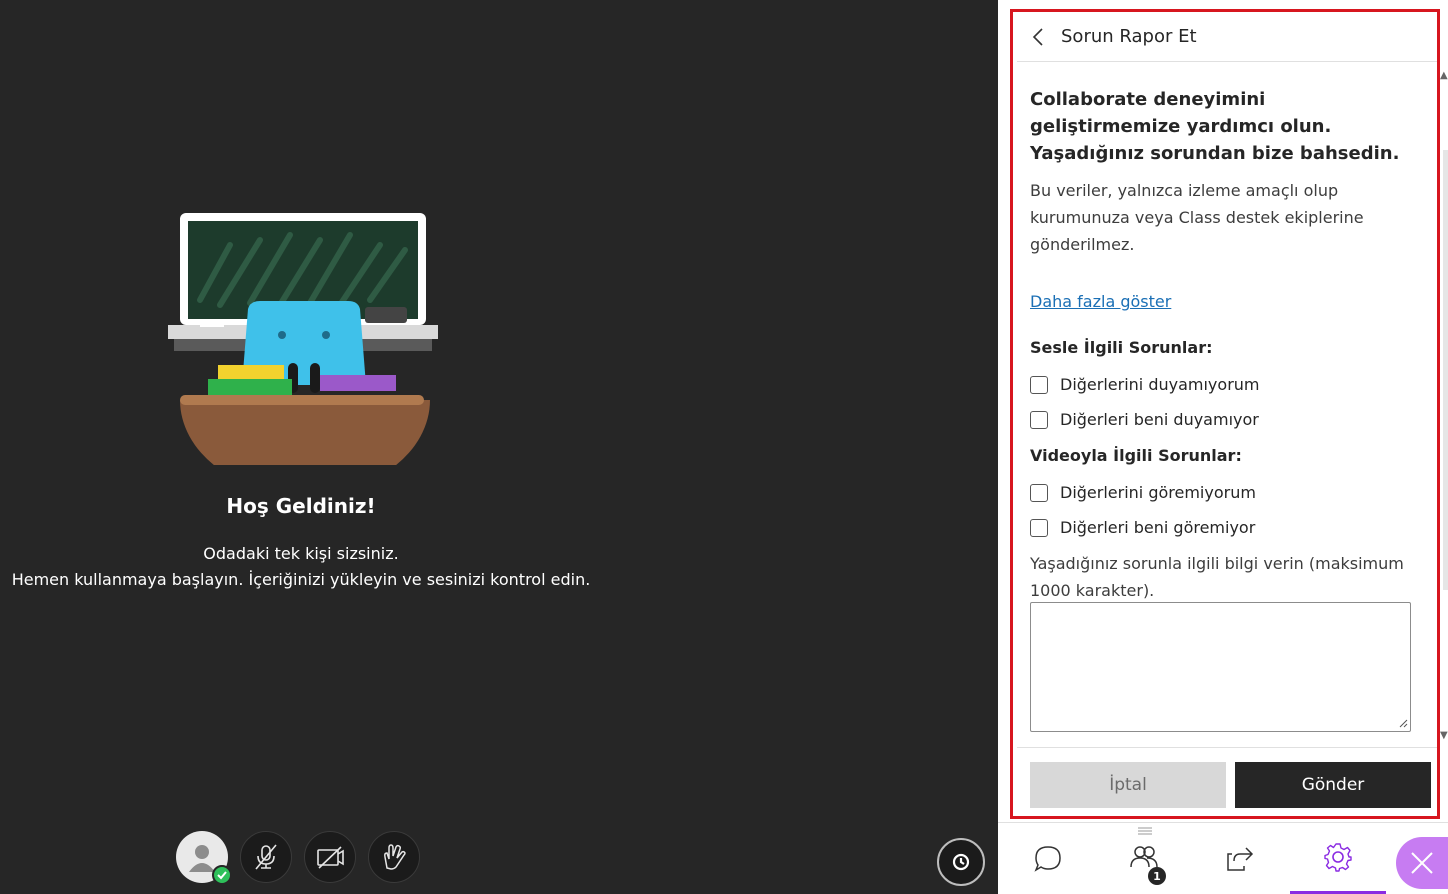 Image resolution: width=1448 pixels, height=894 pixels. I want to click on audio-option-cant-hear: Diğerlerini duyamıyorum, so click(1145, 384).